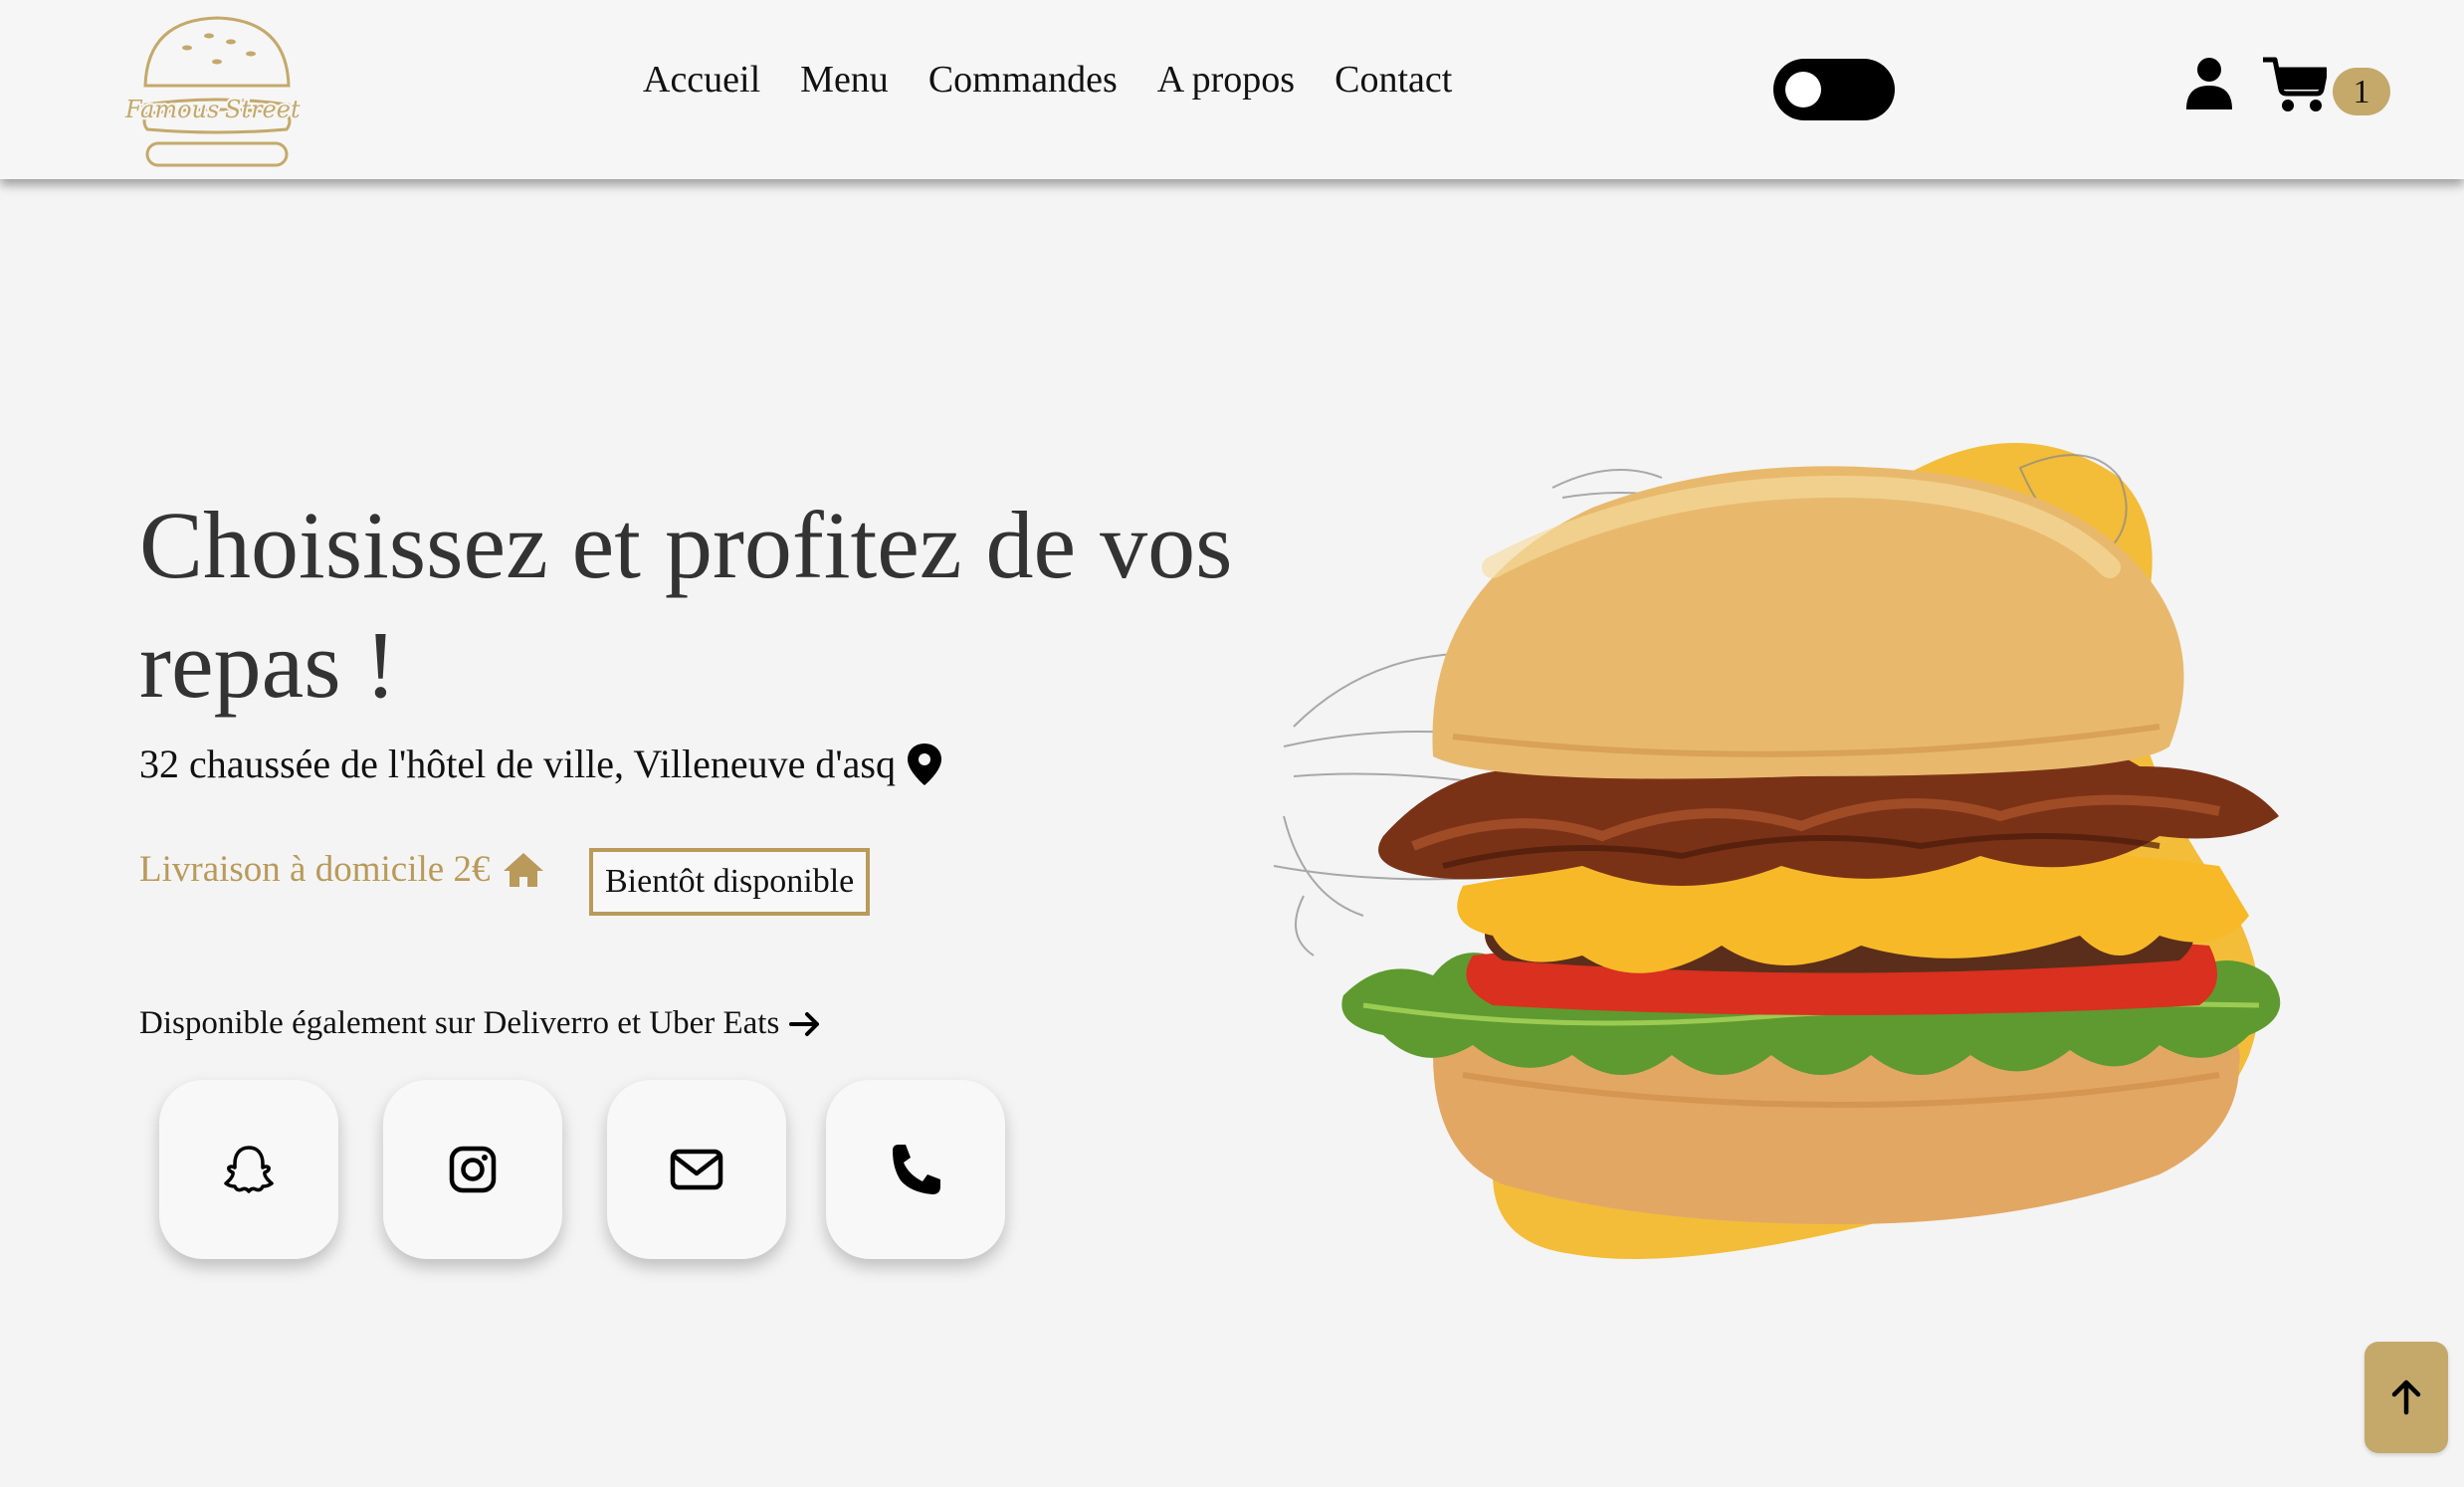 Image resolution: width=2464 pixels, height=1487 pixels. Describe the element at coordinates (524, 870) in the screenshot. I see `home-icon` at that location.